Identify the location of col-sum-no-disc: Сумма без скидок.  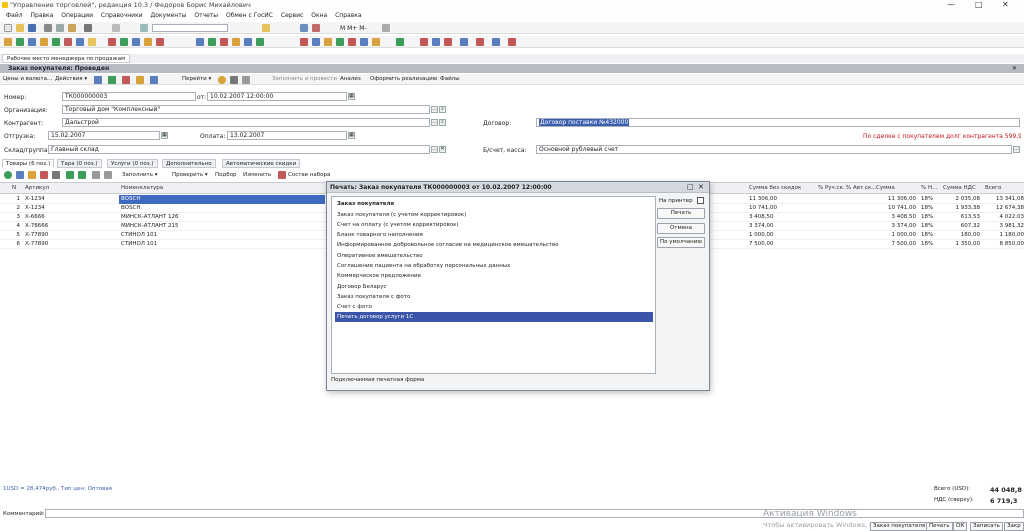
(775, 188).